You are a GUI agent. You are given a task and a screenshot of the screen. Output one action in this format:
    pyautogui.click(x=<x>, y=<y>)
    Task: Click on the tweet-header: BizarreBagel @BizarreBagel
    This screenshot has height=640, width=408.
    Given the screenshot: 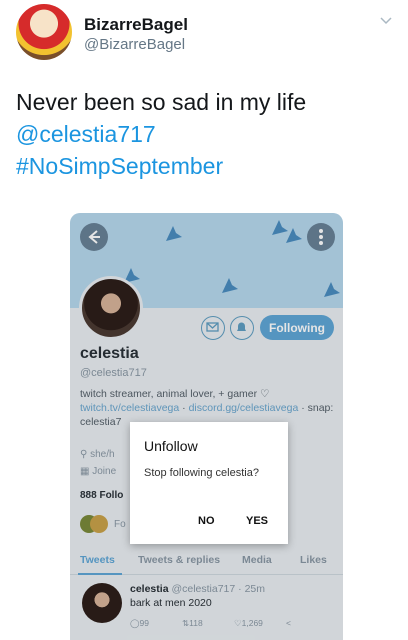 What is the action you would take?
    pyautogui.click(x=207, y=32)
    